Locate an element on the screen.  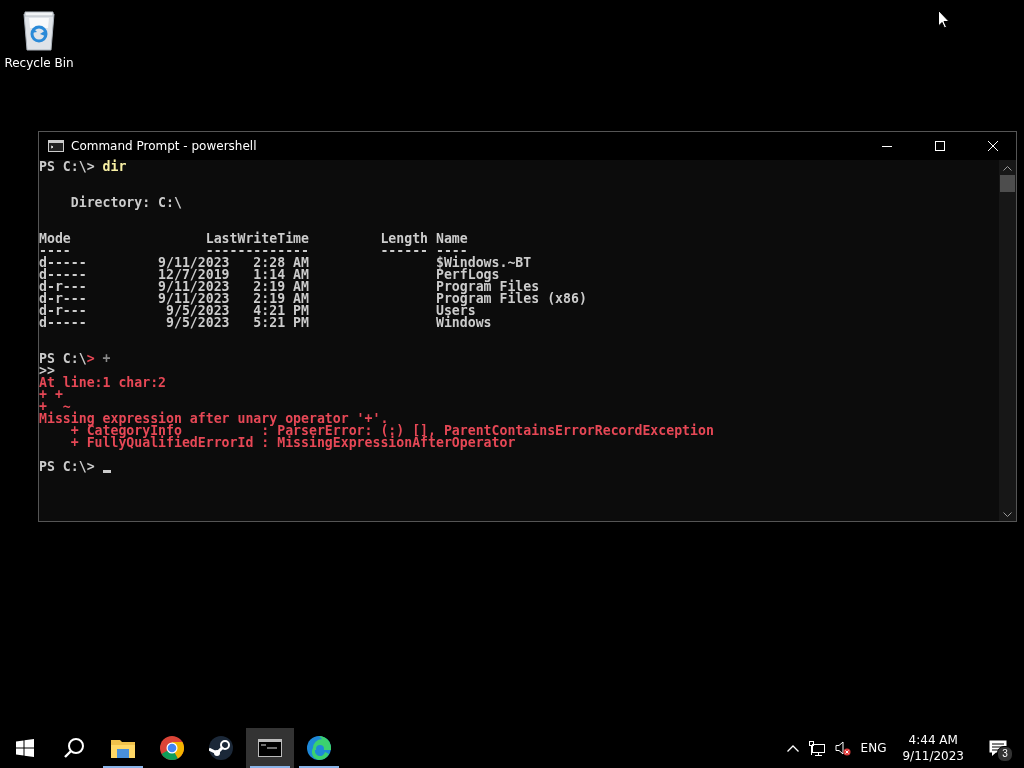
search-icon is located at coordinates (73, 748).